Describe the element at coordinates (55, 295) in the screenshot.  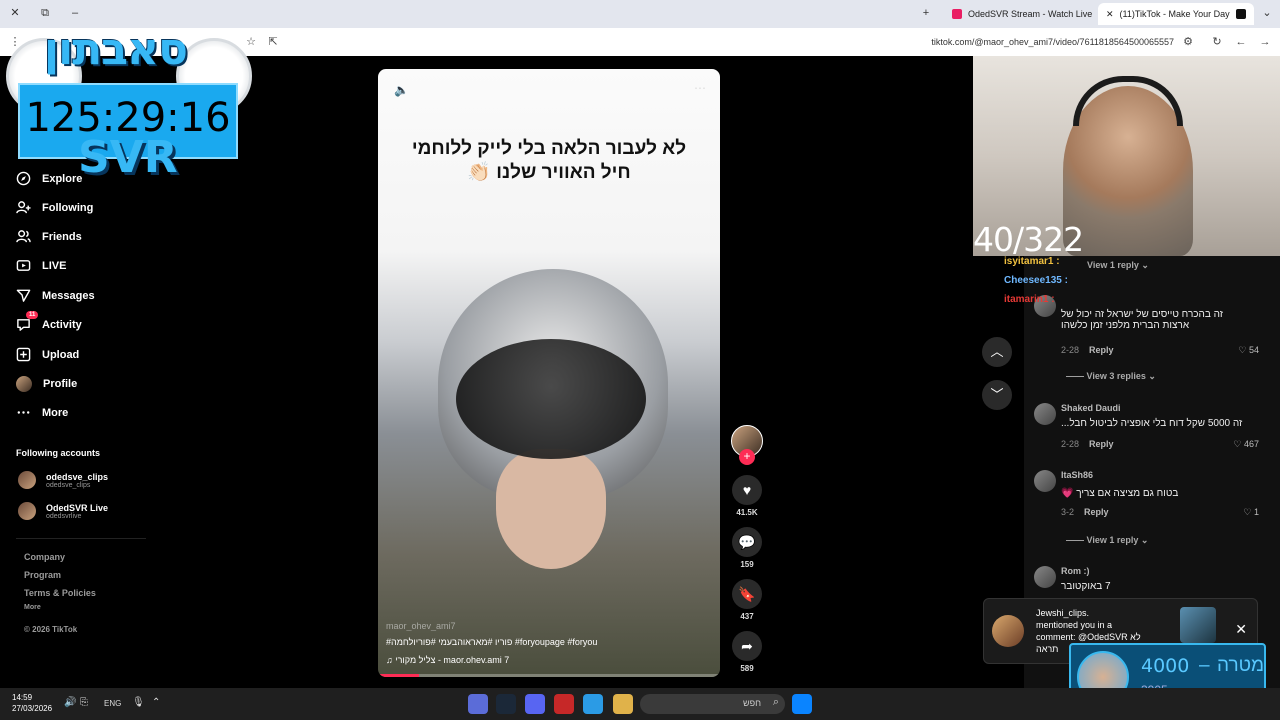
I see `sidebar-item-messages: Messages` at that location.